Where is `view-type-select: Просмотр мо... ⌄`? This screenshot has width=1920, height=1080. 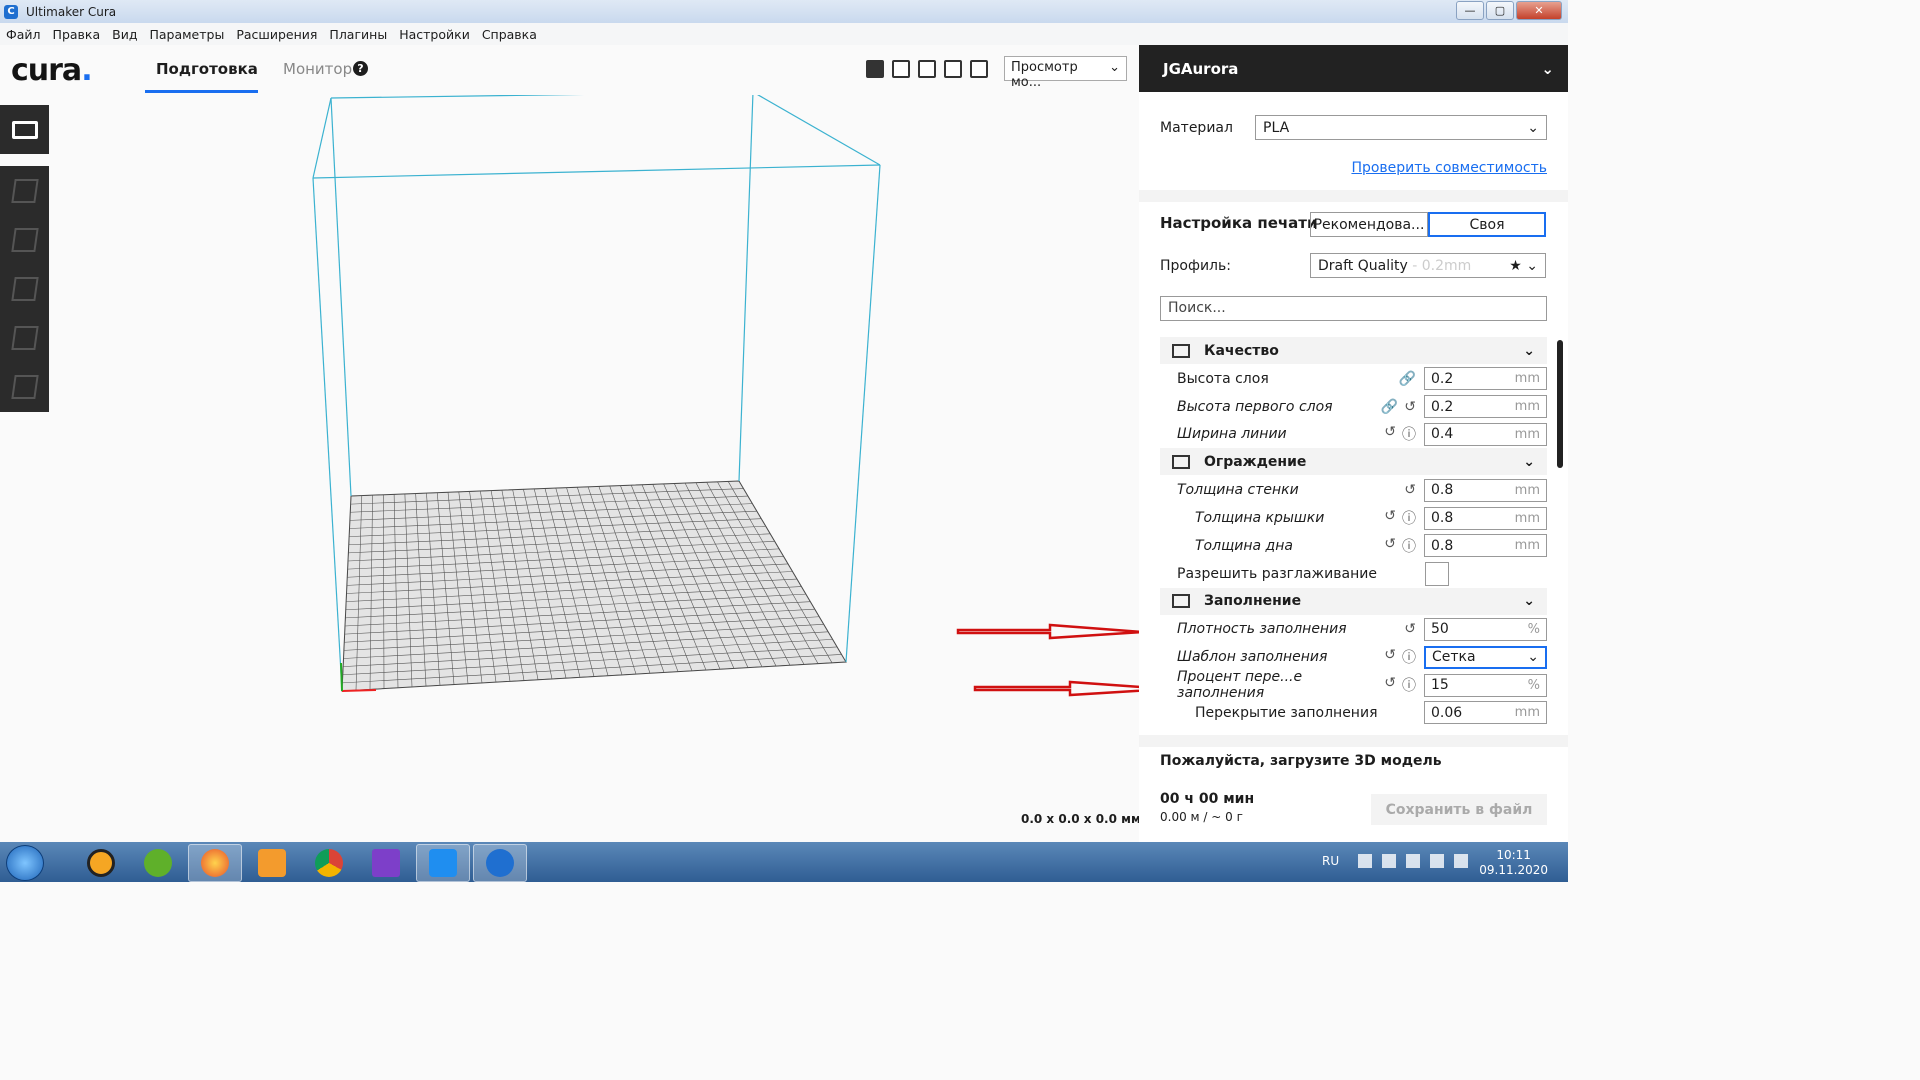 view-type-select: Просмотр мо... ⌄ is located at coordinates (1065, 73).